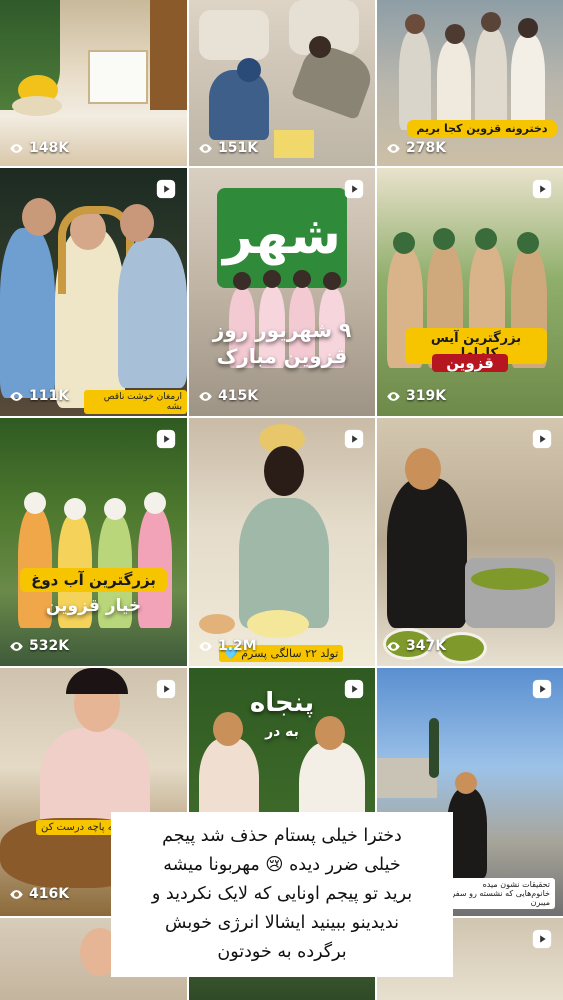 The width and height of the screenshot is (563, 1000). I want to click on reel-caption-line1: ۹ شهریور روز, so click(282, 330).